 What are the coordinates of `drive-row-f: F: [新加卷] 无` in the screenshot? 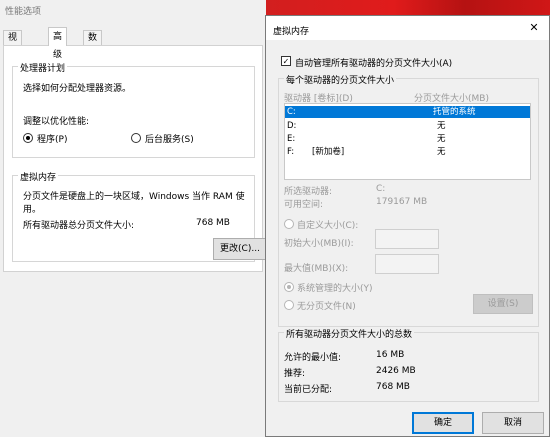 It's located at (407, 152).